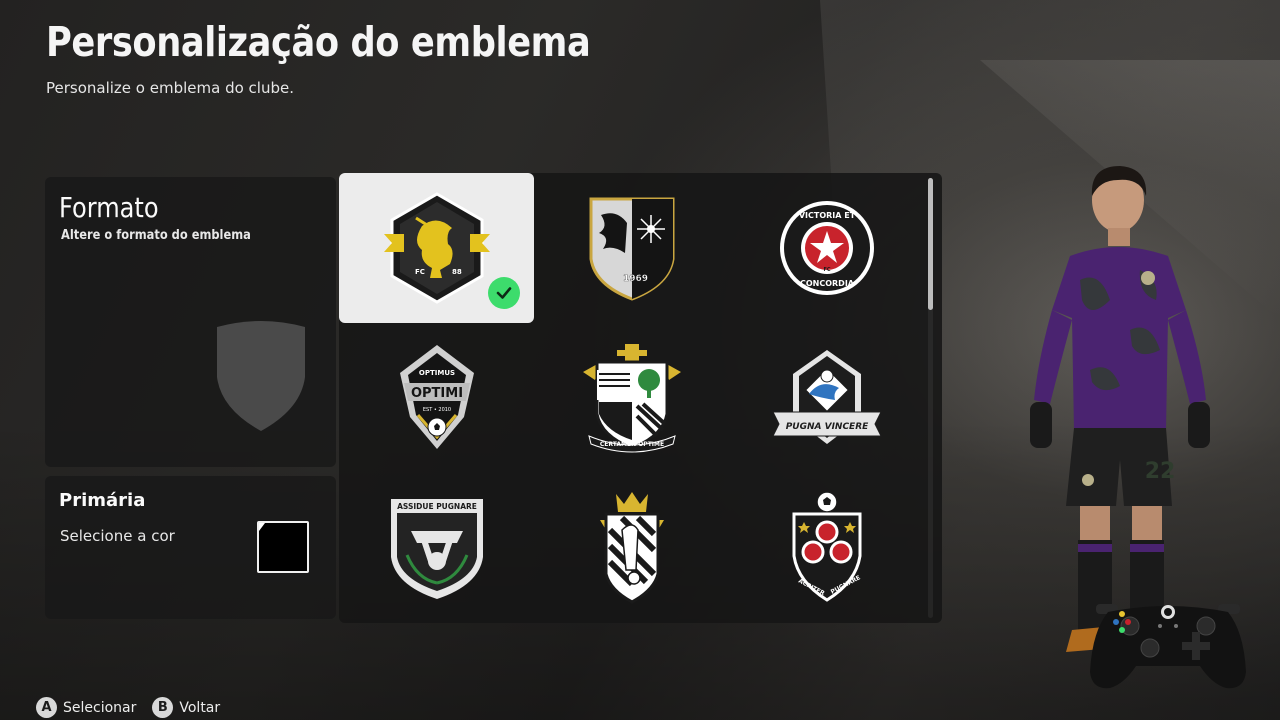 The height and width of the screenshot is (720, 1280). I want to click on back-hint: B Voltar, so click(186, 707).